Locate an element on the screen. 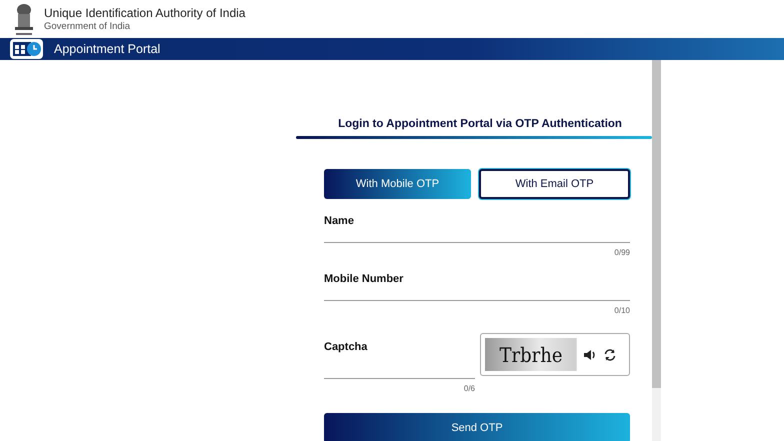 The height and width of the screenshot is (441, 784). send-otp-button: Send OTP is located at coordinates (477, 427).